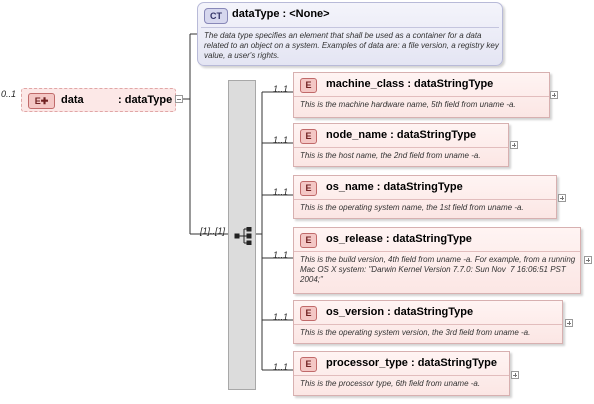 The image size is (594, 404). Describe the element at coordinates (72, 100) in the screenshot. I see `root-element-name: data` at that location.